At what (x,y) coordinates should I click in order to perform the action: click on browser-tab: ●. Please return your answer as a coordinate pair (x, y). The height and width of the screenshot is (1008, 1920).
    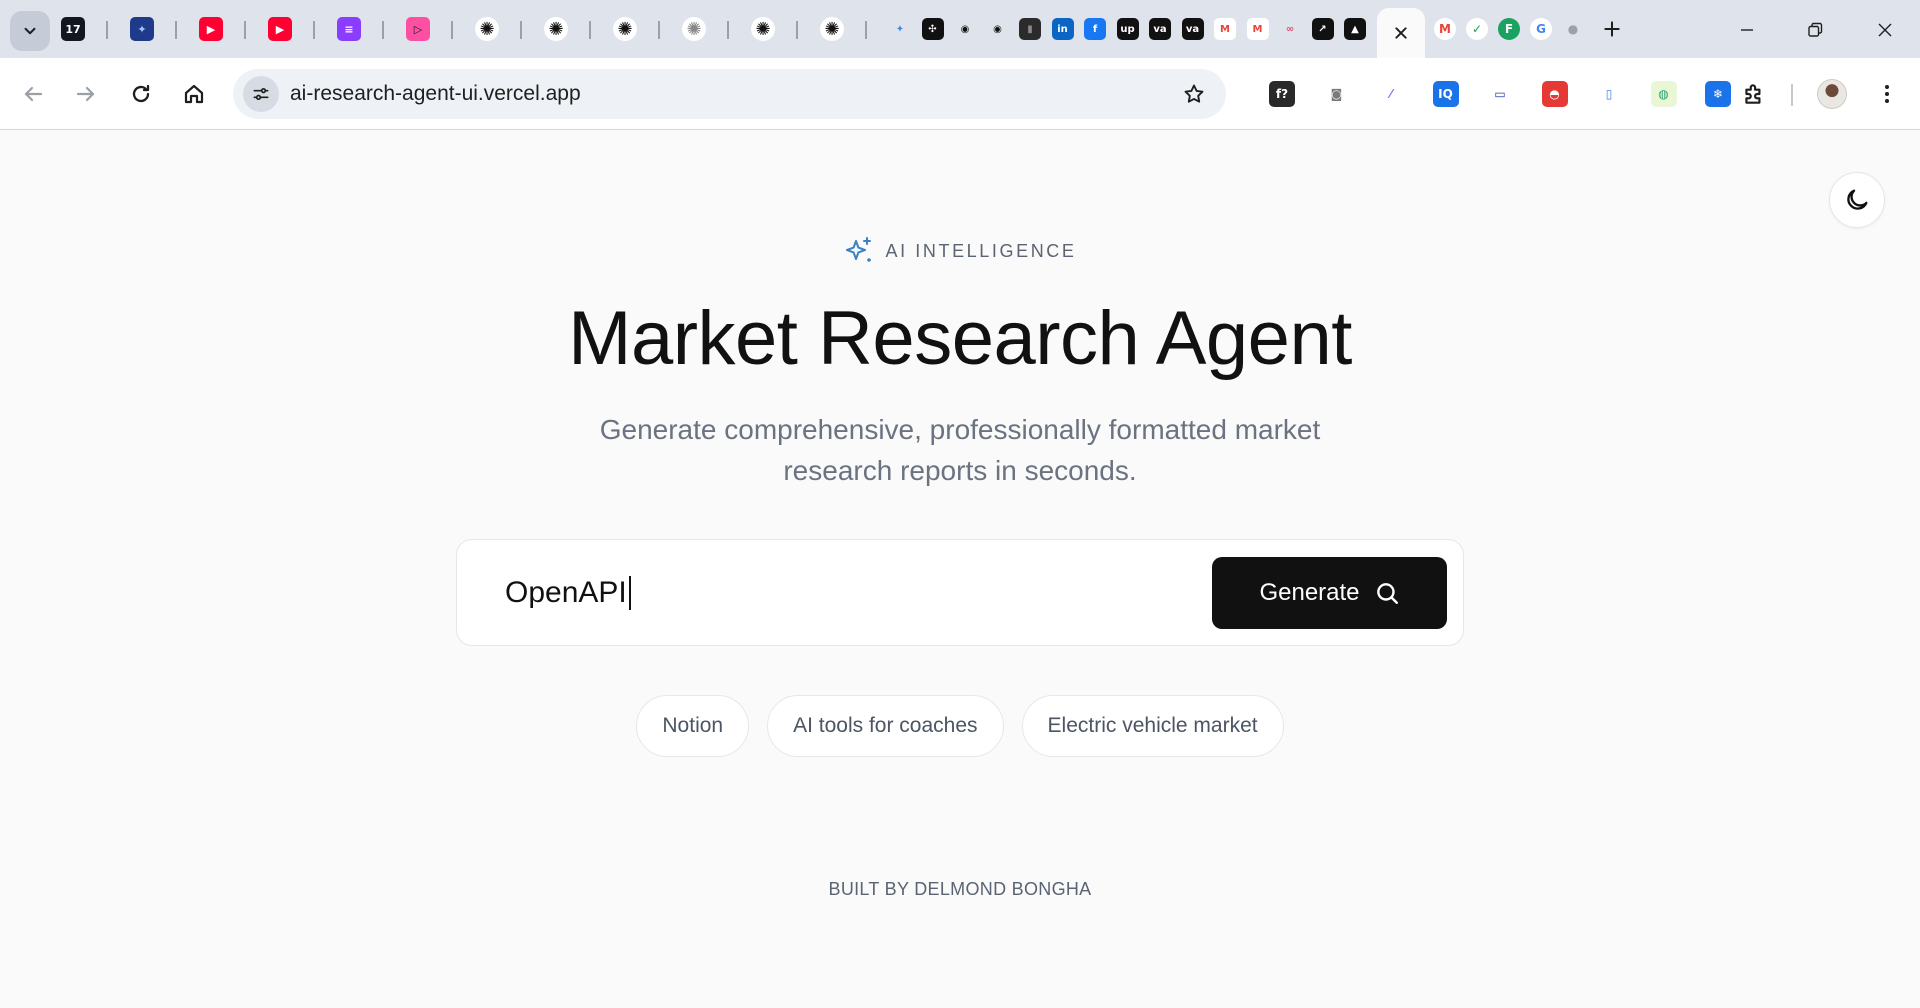
    Looking at the image, I should click on (1573, 29).